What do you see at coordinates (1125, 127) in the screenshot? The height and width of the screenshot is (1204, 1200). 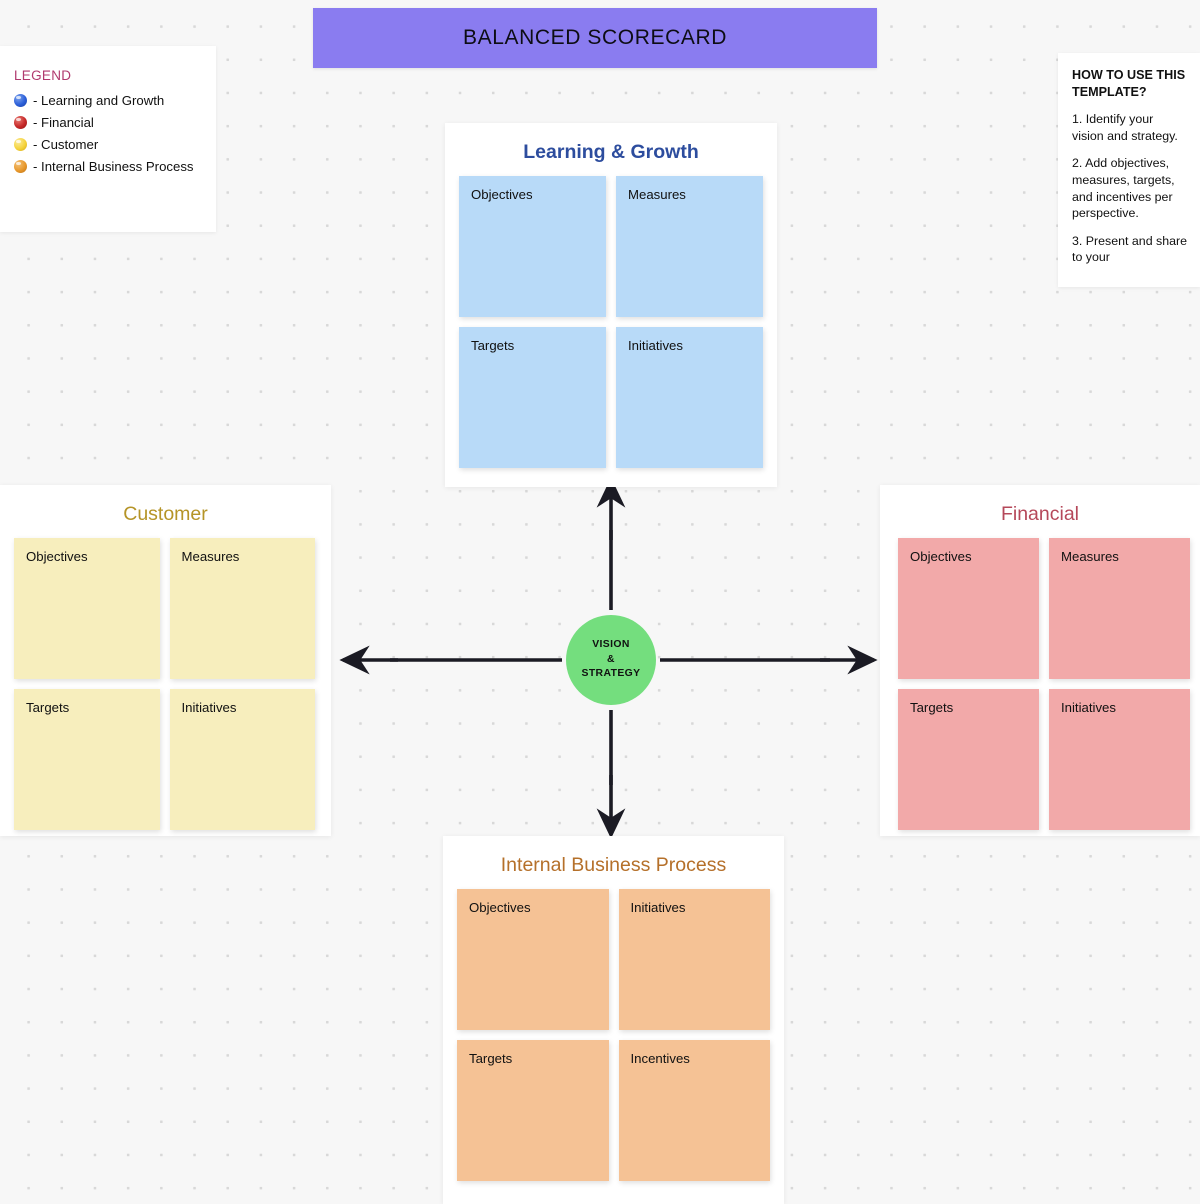 I see `how-to-use-step-1: 1. Identify your vision and strategy.` at bounding box center [1125, 127].